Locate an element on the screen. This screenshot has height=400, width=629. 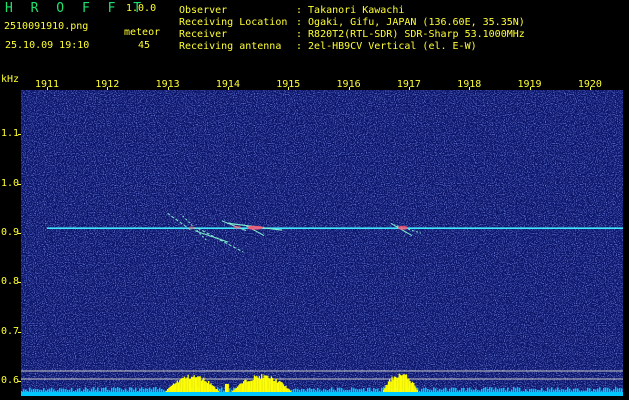
receiver-value: : R820T2(RTL-SDR) SDR-Sharp 53.1000MHz is located at coordinates (410, 34).